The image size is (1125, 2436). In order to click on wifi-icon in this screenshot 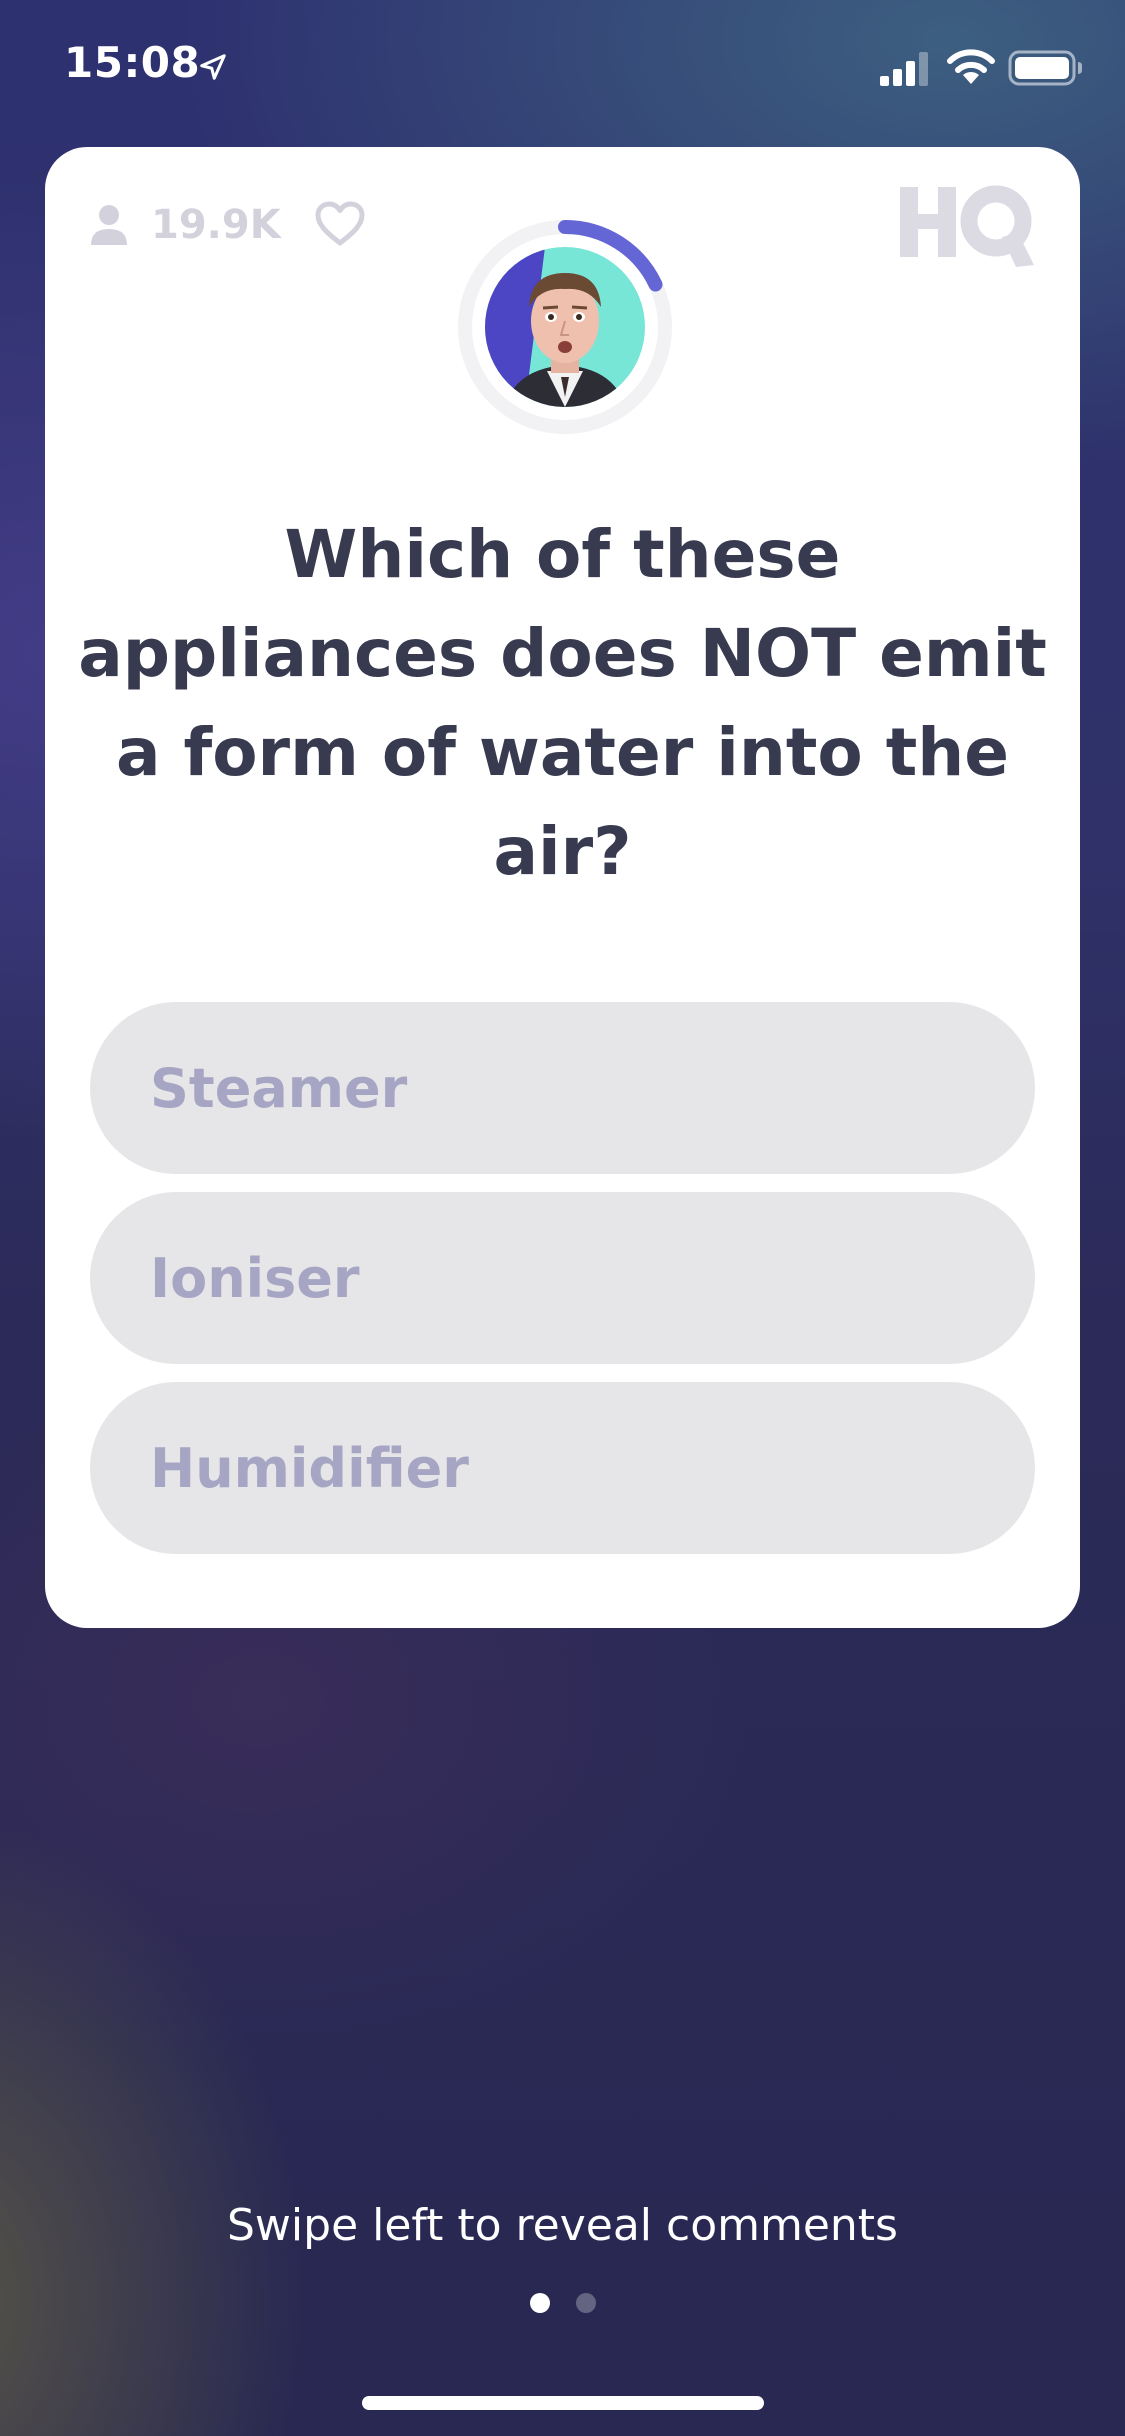, I will do `click(971, 66)`.